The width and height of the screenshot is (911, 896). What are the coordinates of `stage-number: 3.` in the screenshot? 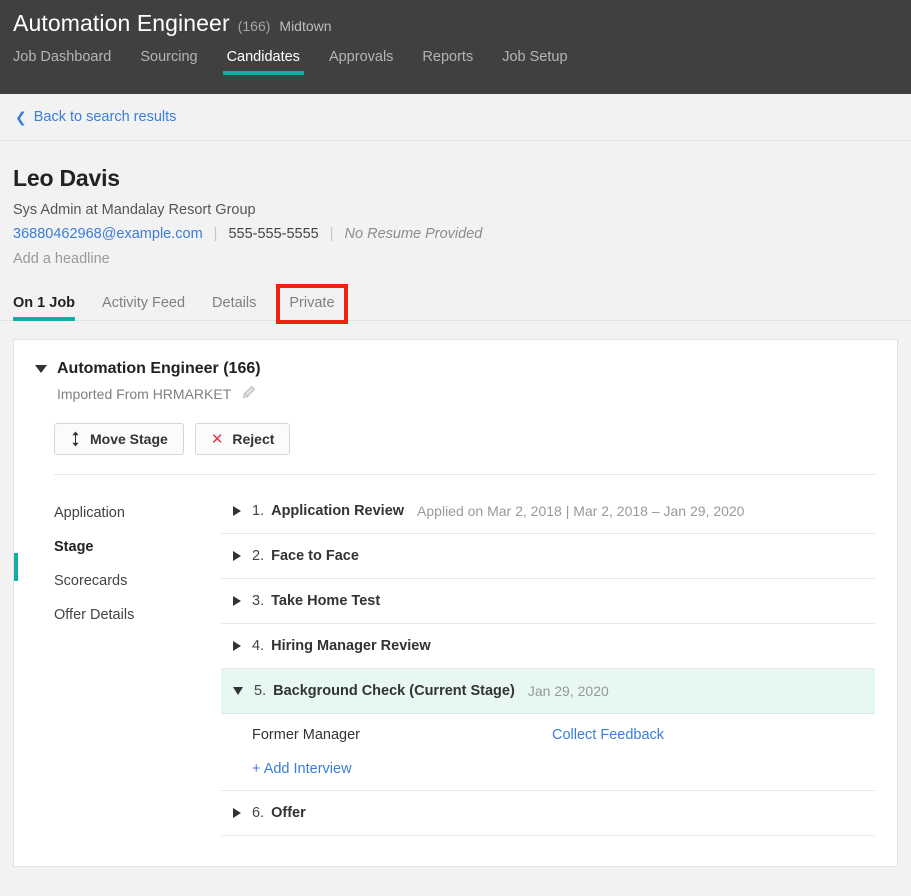 It's located at (258, 601).